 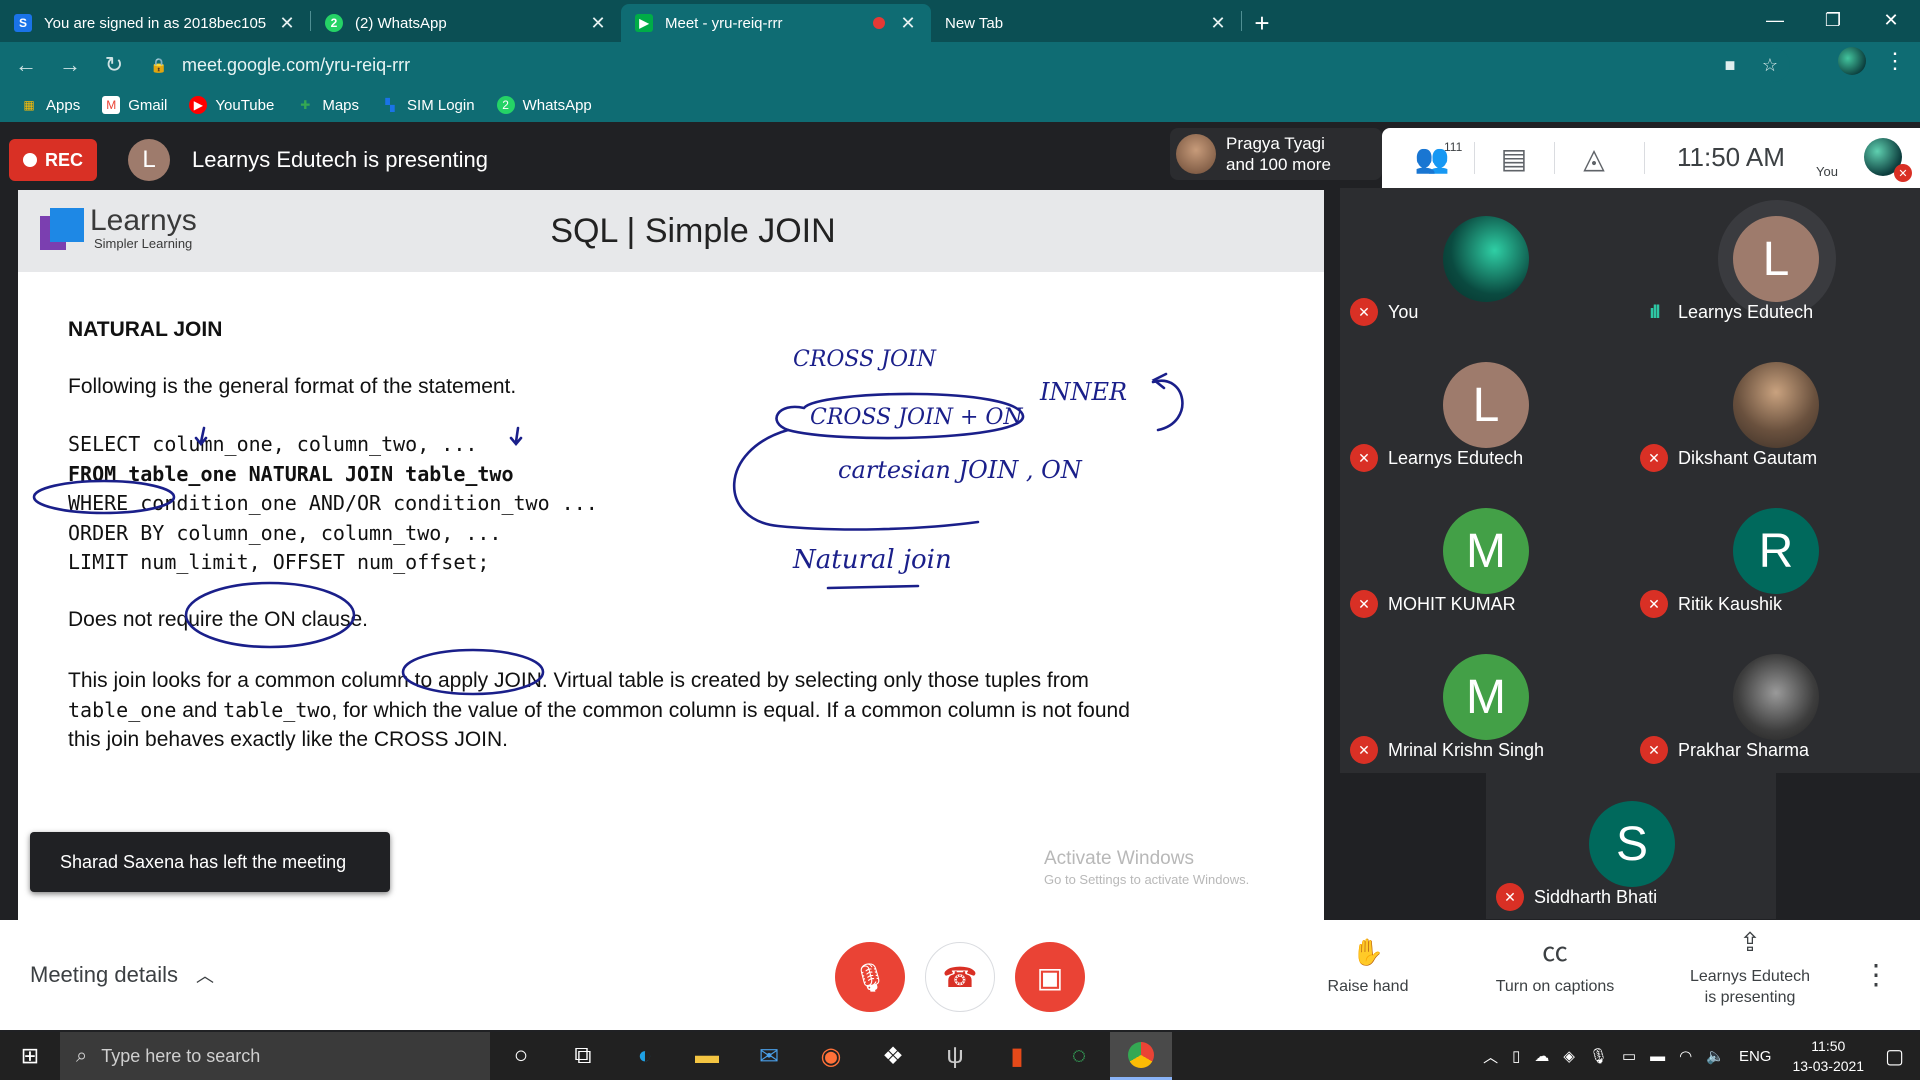 I want to click on participant-tile: M ✕ MOHIT KUMAR, so click(x=1485, y=553).